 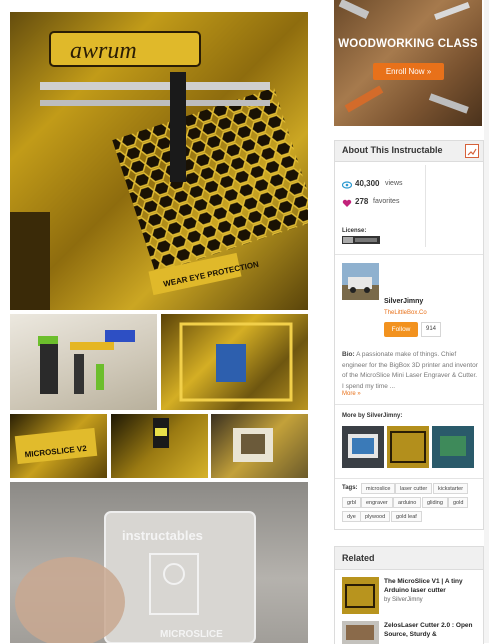 I want to click on card-text-instructables: instructables, so click(x=162, y=535).